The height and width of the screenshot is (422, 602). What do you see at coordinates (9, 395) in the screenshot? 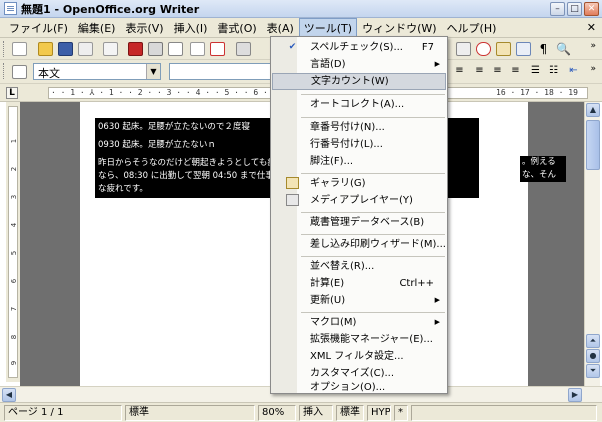
I see `scroll-left-icon: ◀` at bounding box center [9, 395].